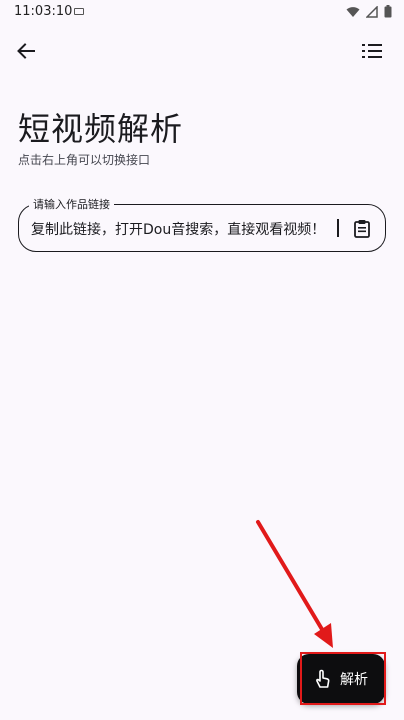 The image size is (404, 720). I want to click on parse-button: 解析, so click(341, 679).